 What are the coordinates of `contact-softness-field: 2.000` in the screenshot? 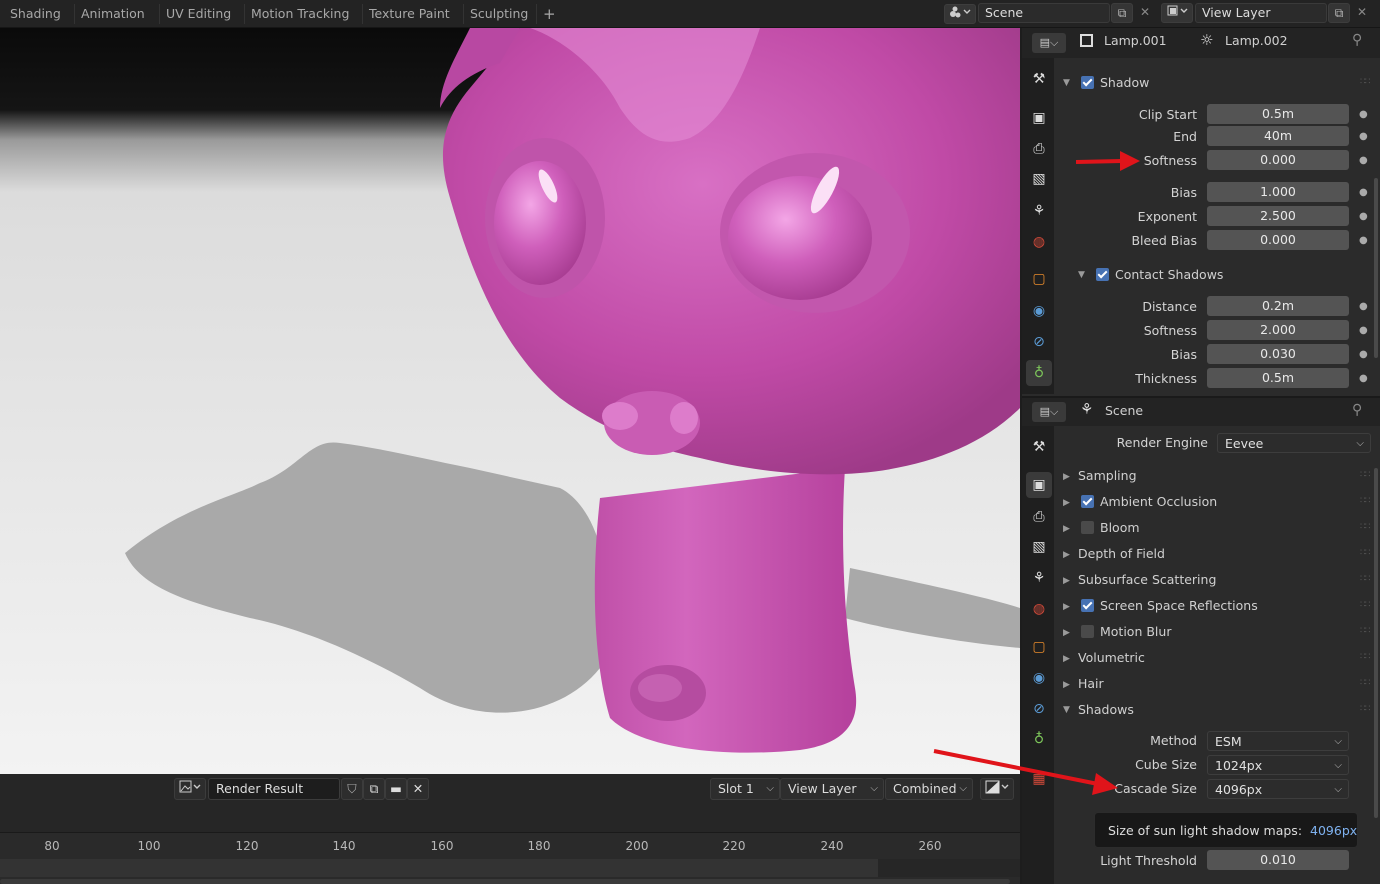 It's located at (1278, 330).